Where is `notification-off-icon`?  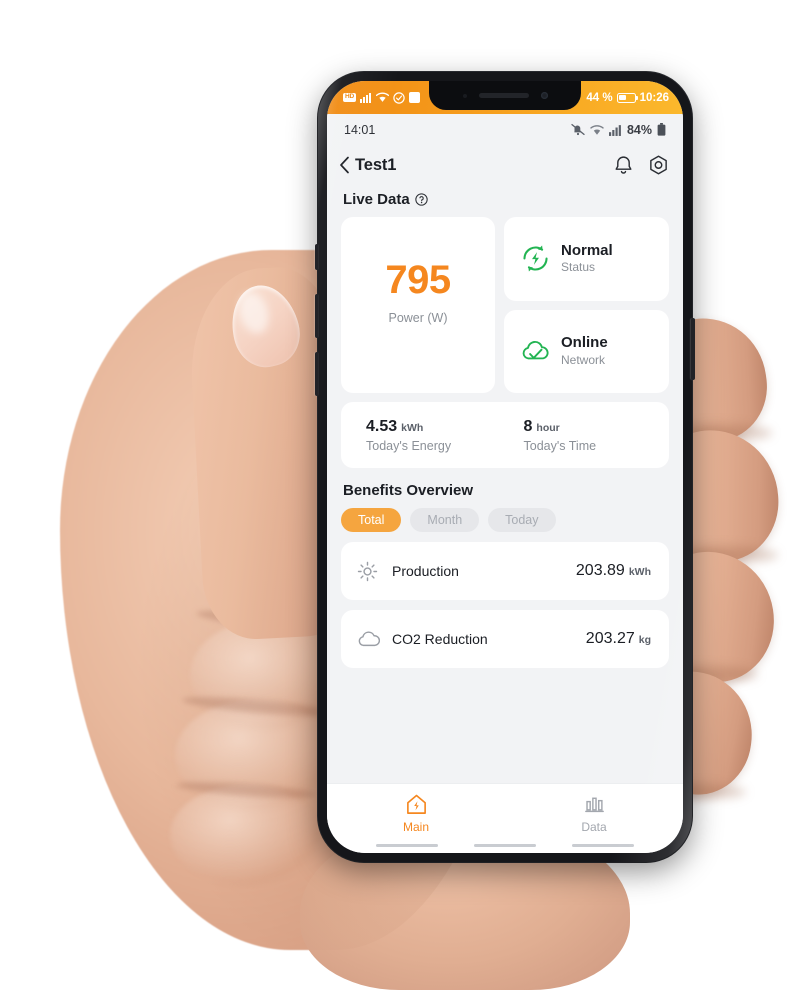
notification-off-icon is located at coordinates (578, 129).